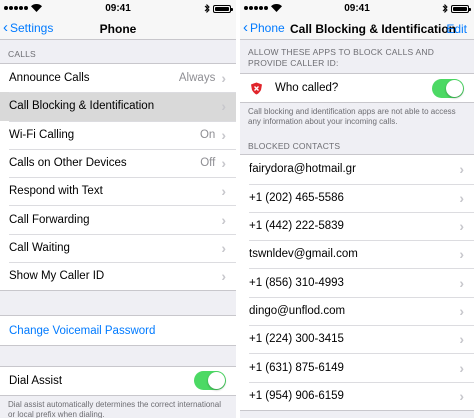  What do you see at coordinates (296, 395) in the screenshot?
I see `blocked-contact-label: +1 (954) 906-6159` at bounding box center [296, 395].